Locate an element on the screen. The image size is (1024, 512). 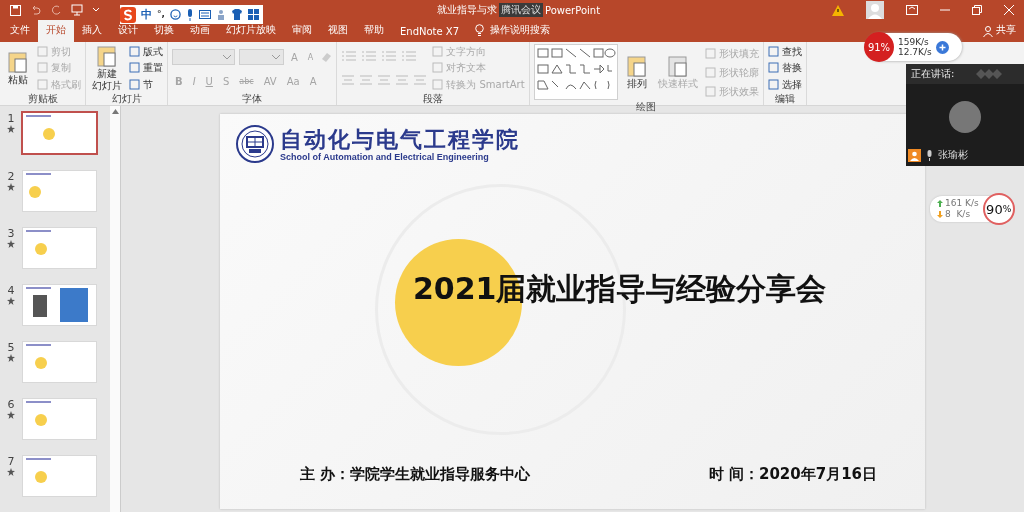
ribbon-small-button: 版式 is located at coordinates (146, 52).